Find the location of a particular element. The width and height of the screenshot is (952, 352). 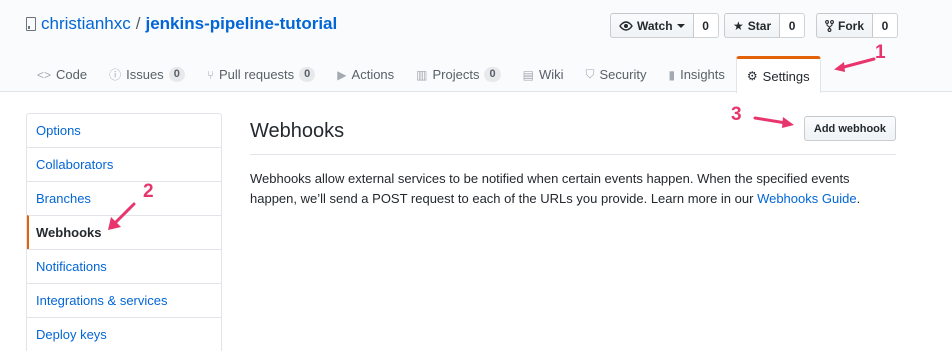

watch-group: Watch 0 is located at coordinates (664, 25).